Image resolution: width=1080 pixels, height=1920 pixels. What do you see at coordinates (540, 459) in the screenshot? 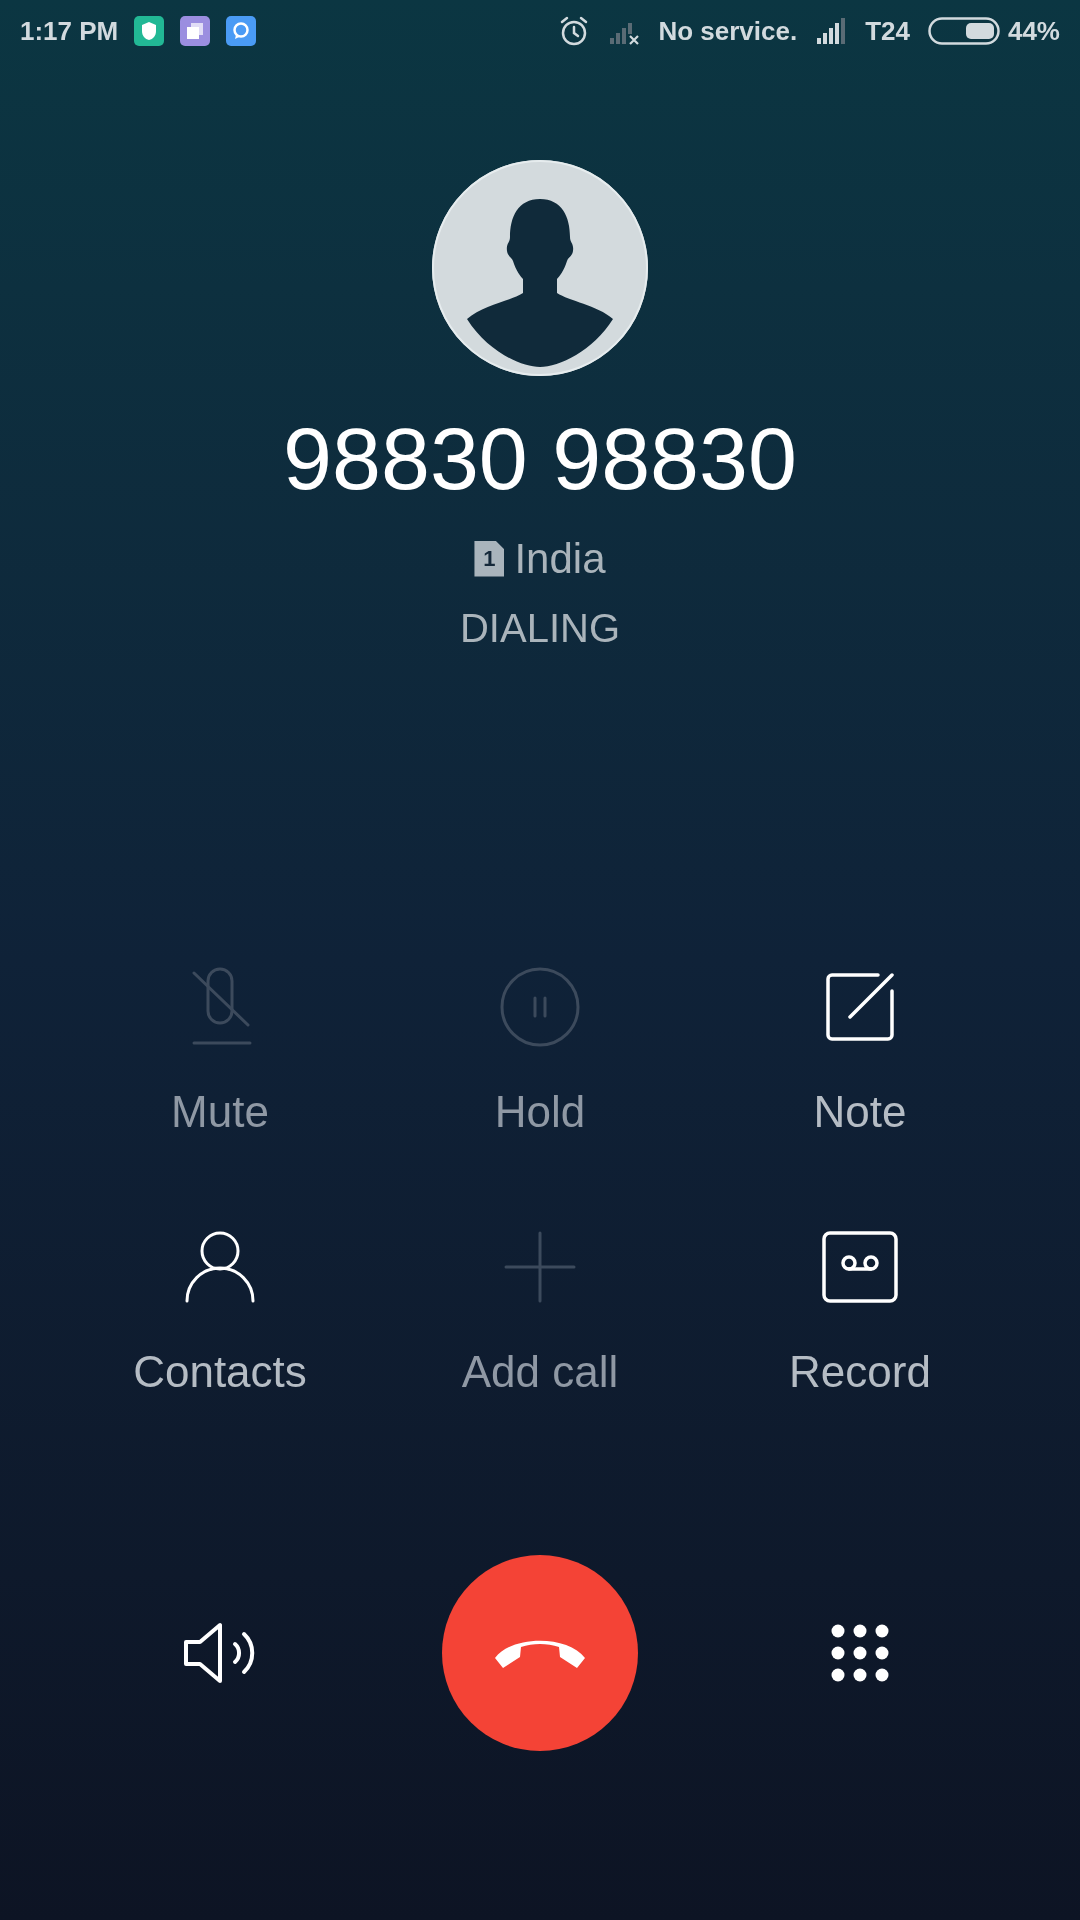
I see `phone-number: 98830 98830` at bounding box center [540, 459].